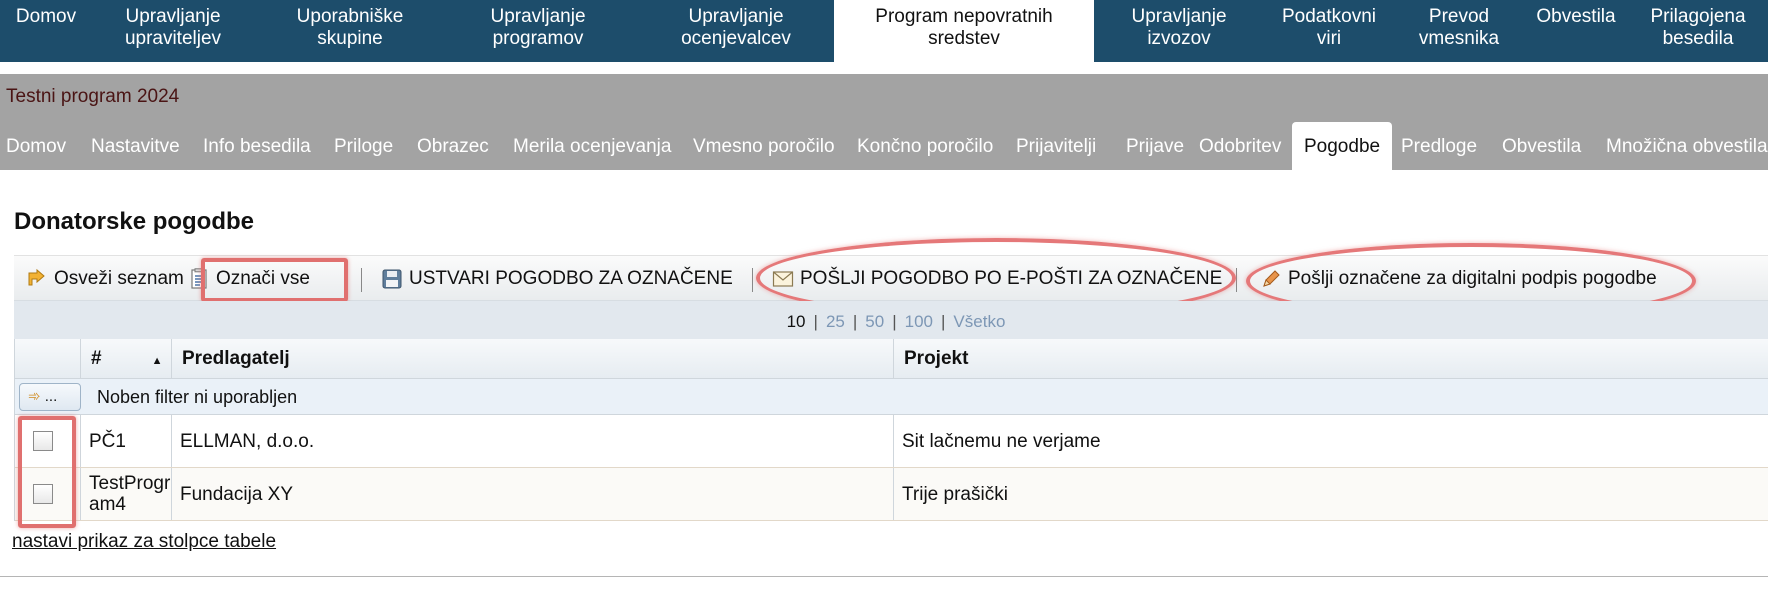 Image resolution: width=1768 pixels, height=592 pixels. Describe the element at coordinates (925, 146) in the screenshot. I see `tab-koncno-porocilo: Končno poročilo` at that location.